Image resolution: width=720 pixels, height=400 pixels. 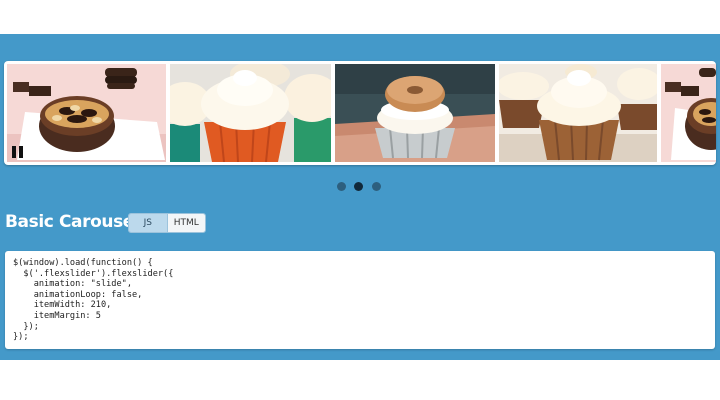 I want to click on code-line: $(window).load(function() {, so click(x=83, y=263).